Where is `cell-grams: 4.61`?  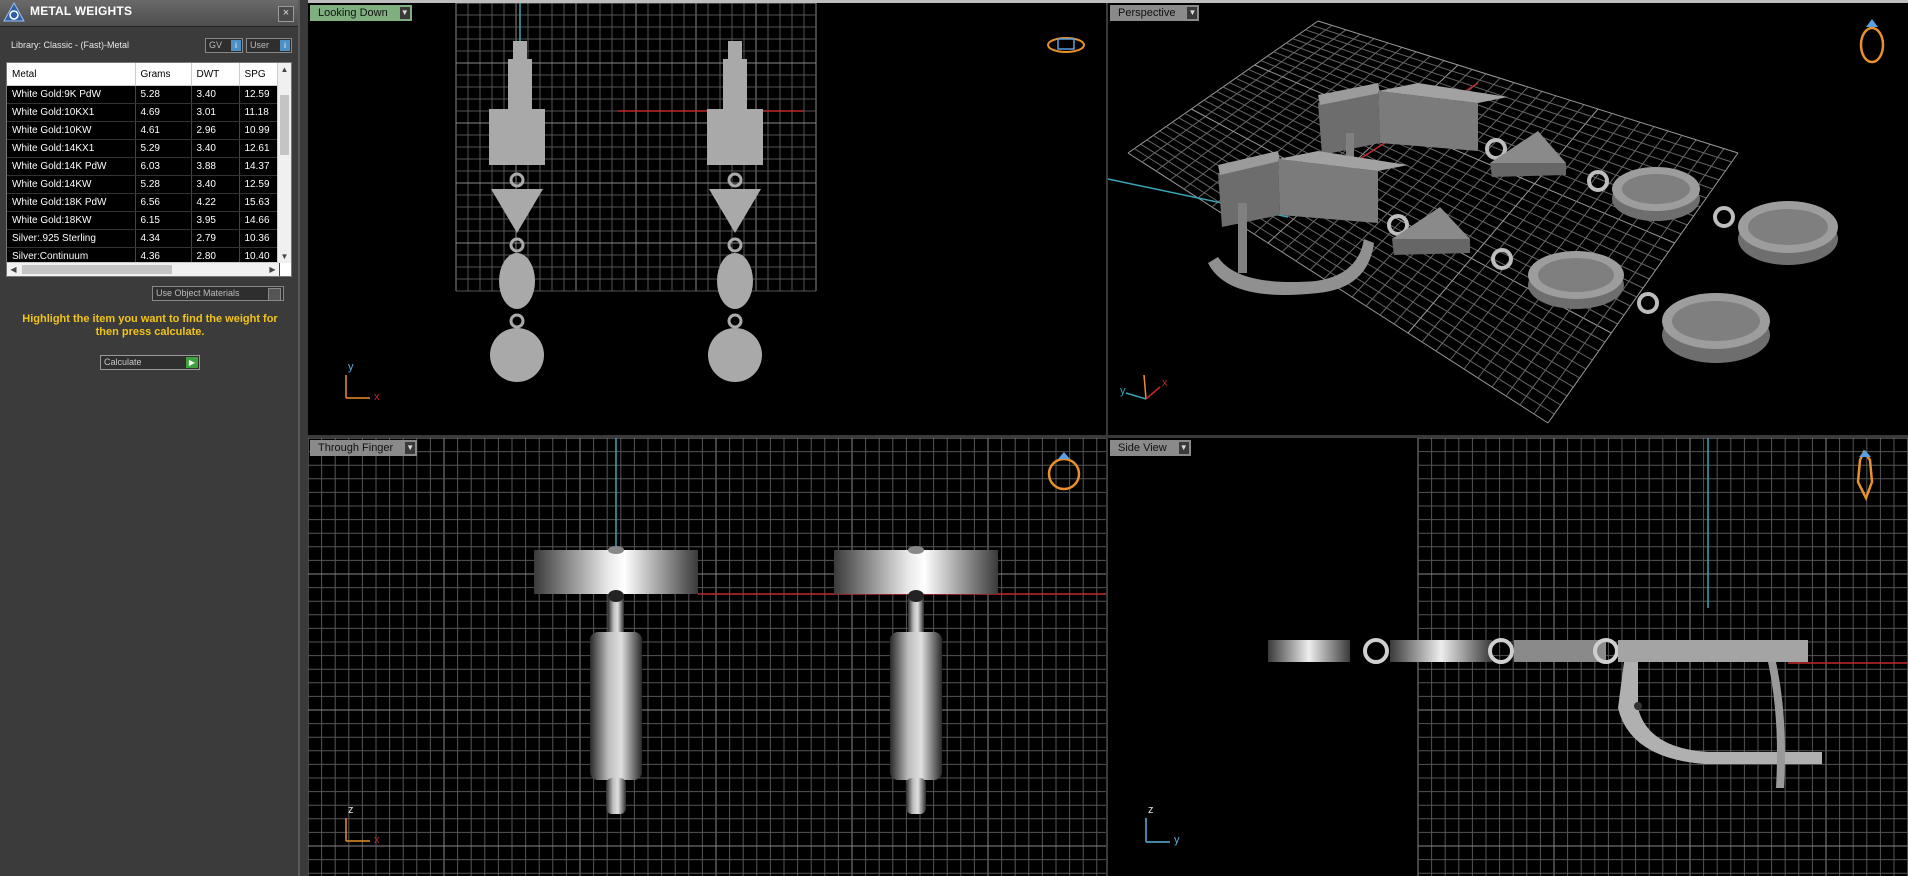 cell-grams: 4.61 is located at coordinates (163, 130).